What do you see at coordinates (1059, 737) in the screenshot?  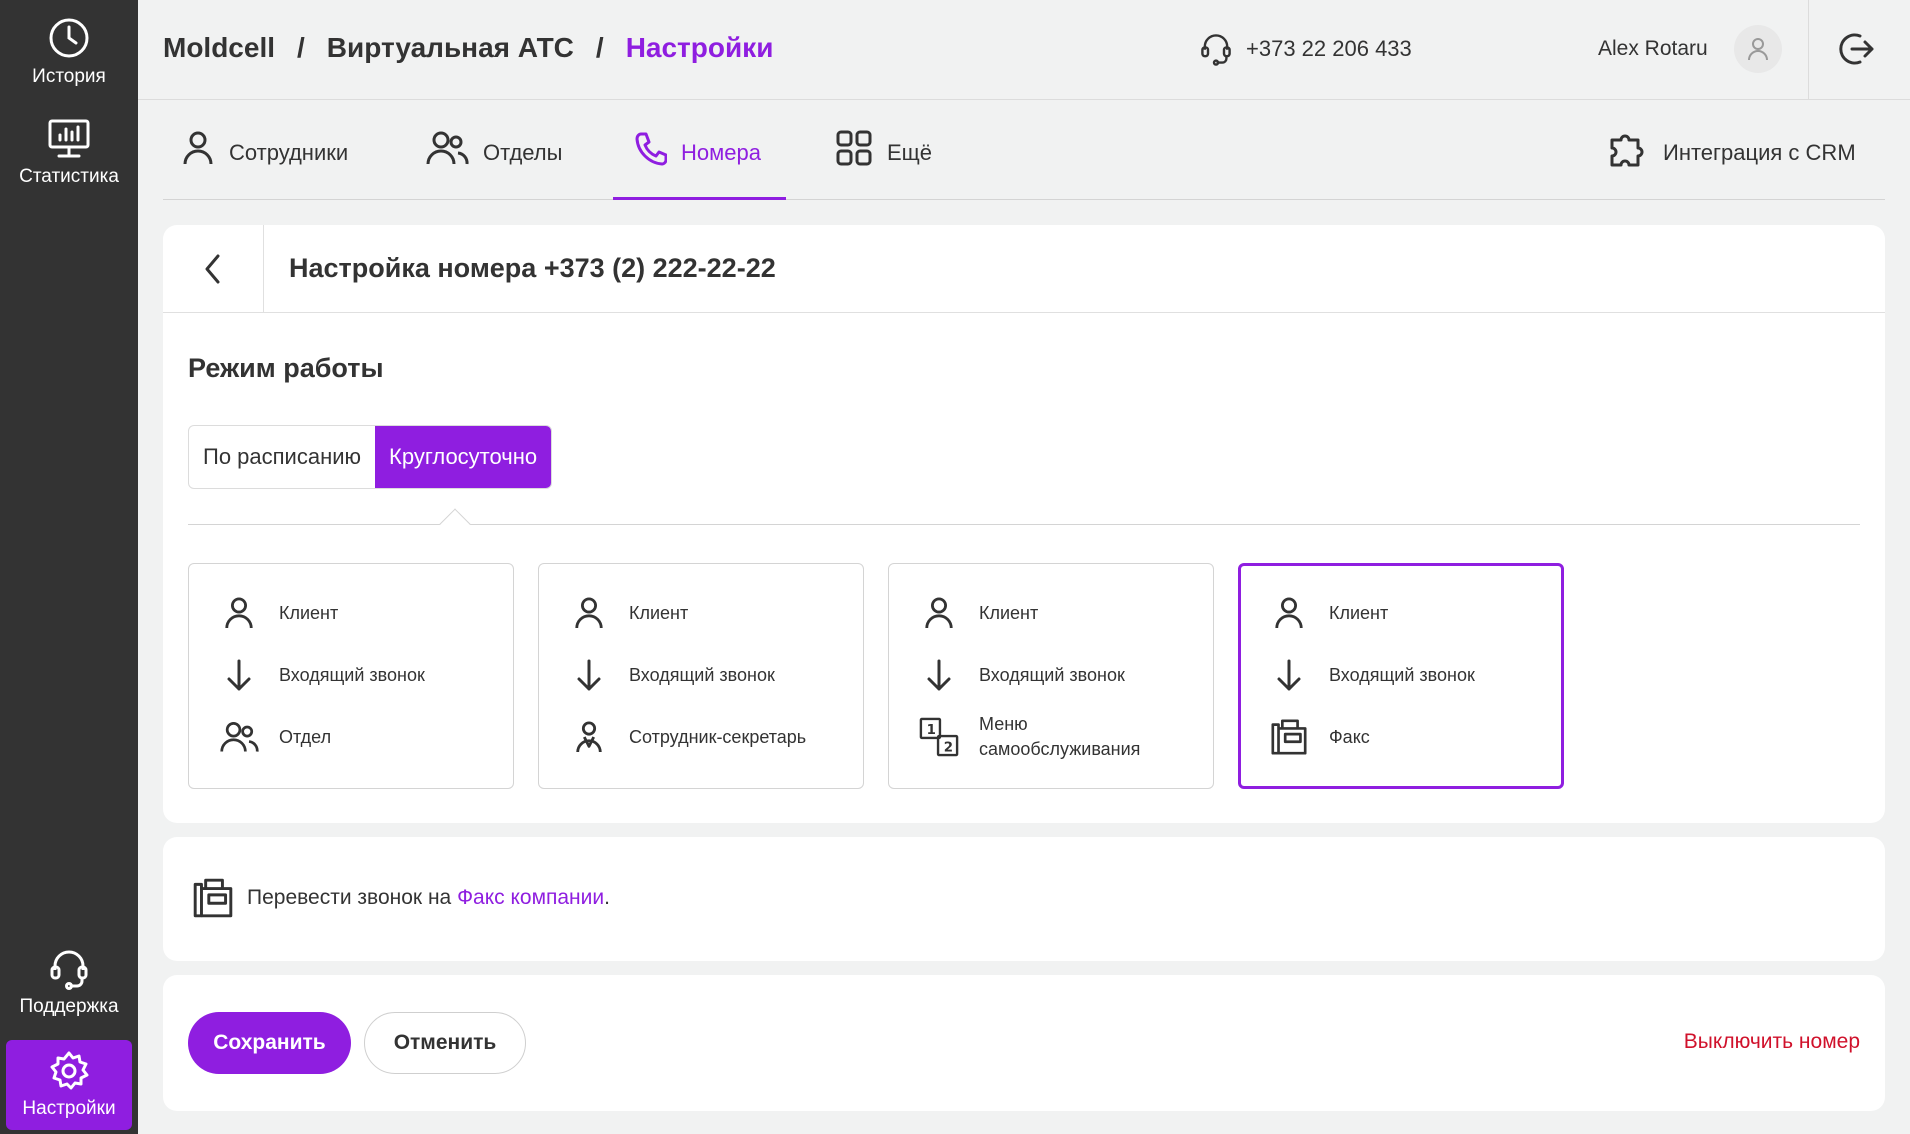 I see `scheme-target-label: Меню самообслуживания` at bounding box center [1059, 737].